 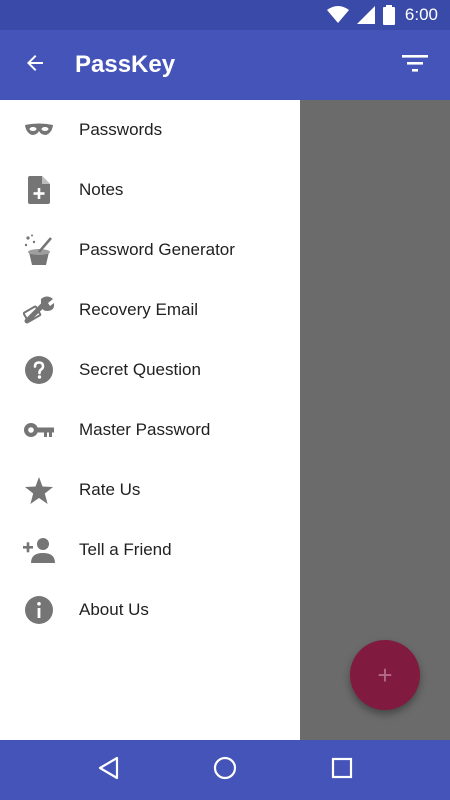 I want to click on add-fab-button: +, so click(x=385, y=675).